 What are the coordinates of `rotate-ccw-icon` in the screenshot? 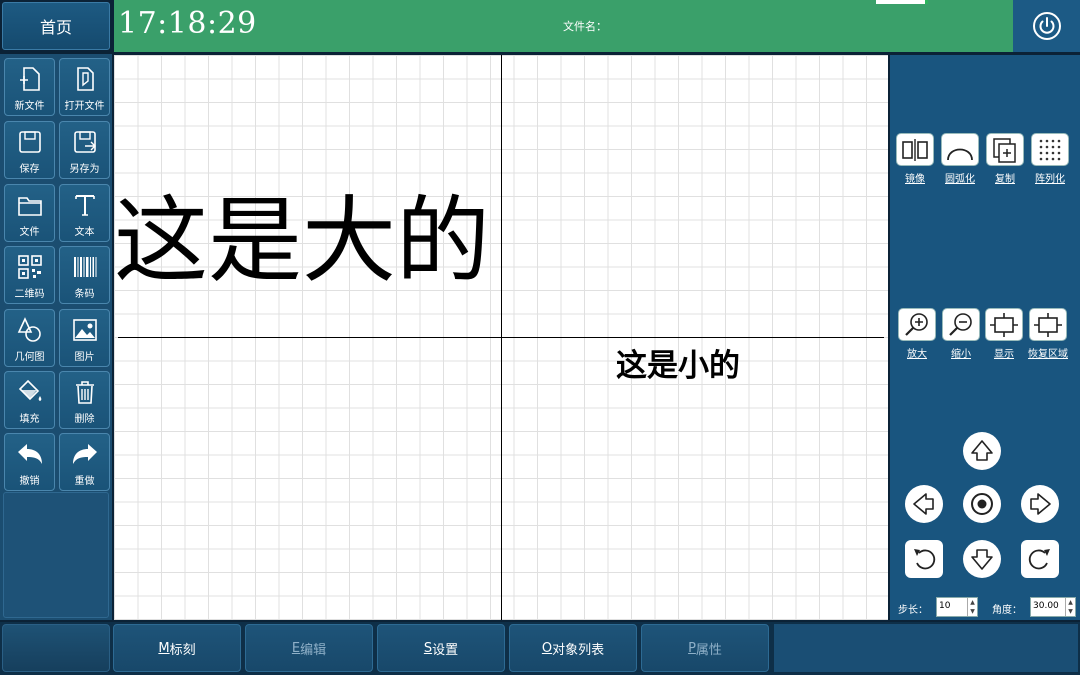 It's located at (925, 559).